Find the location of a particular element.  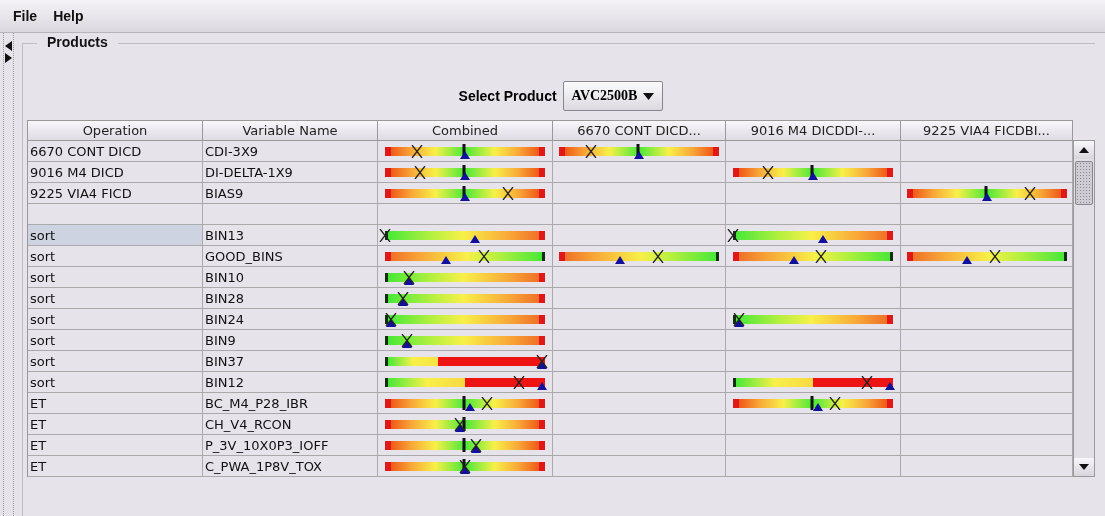

caret-icon is located at coordinates (649, 96).